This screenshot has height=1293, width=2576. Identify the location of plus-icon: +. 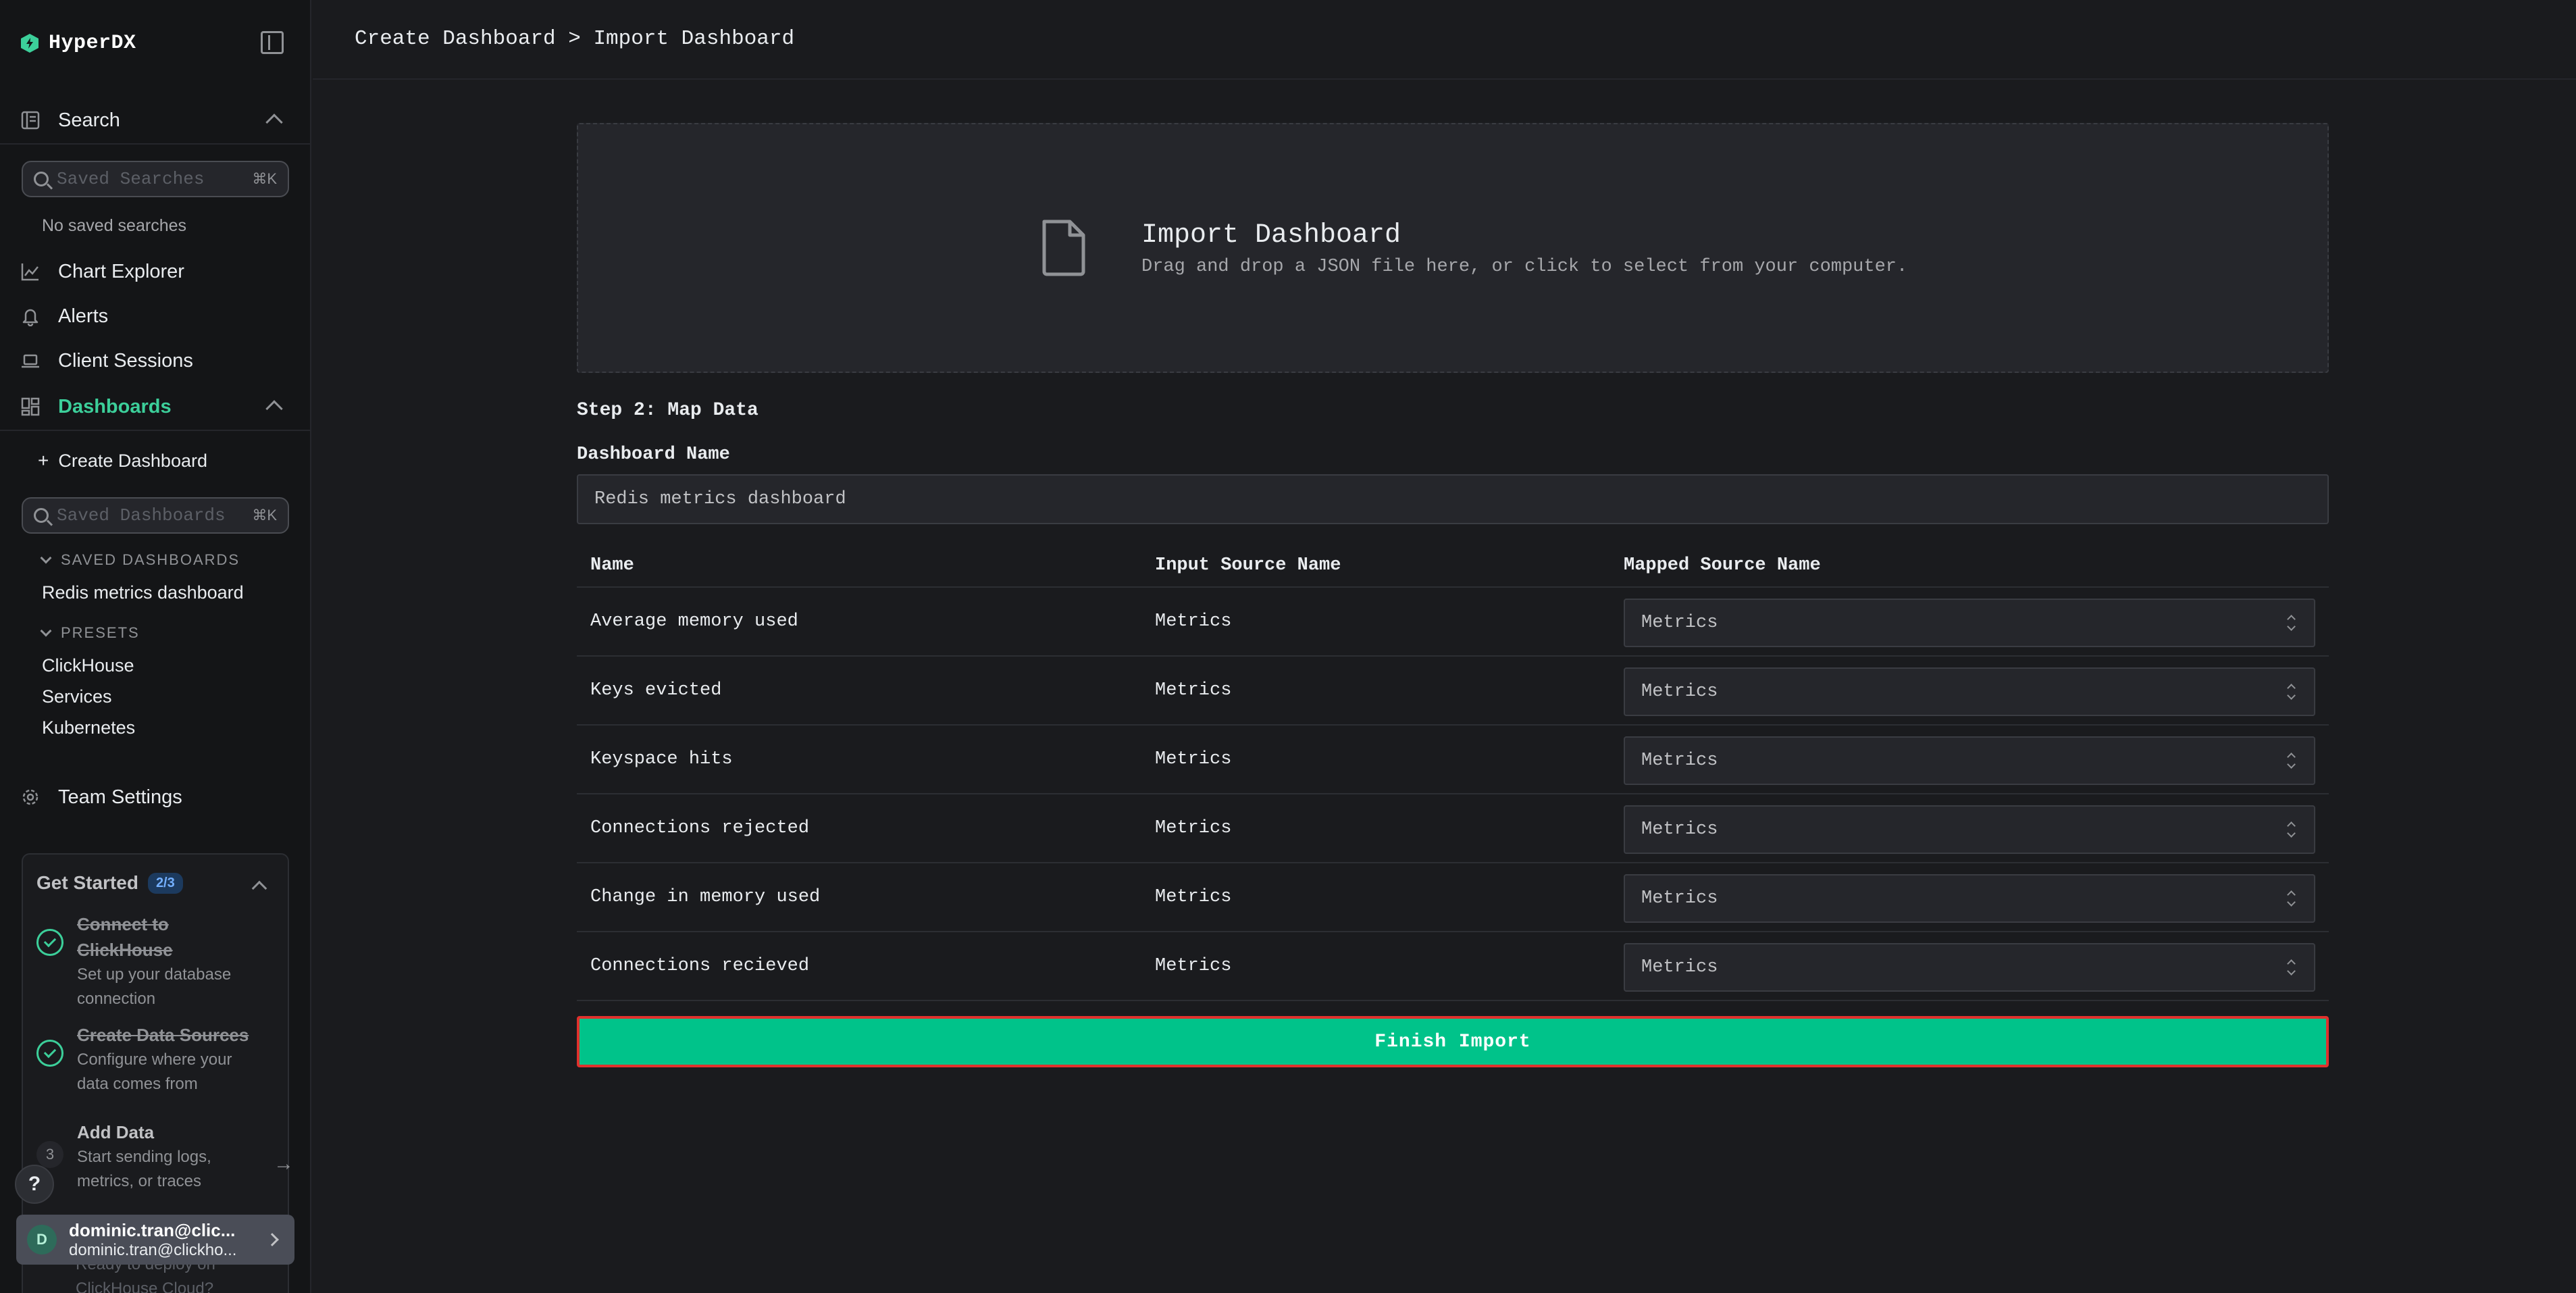
(44, 461).